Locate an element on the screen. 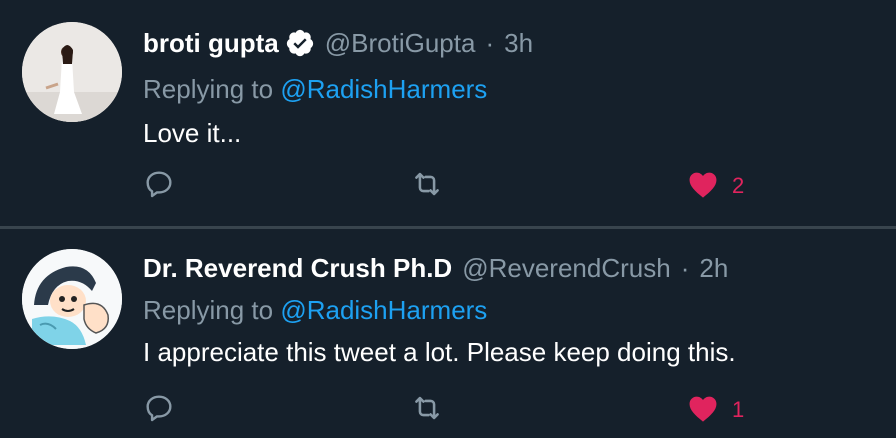 The image size is (896, 438). verified-badge-icon is located at coordinates (300, 43).